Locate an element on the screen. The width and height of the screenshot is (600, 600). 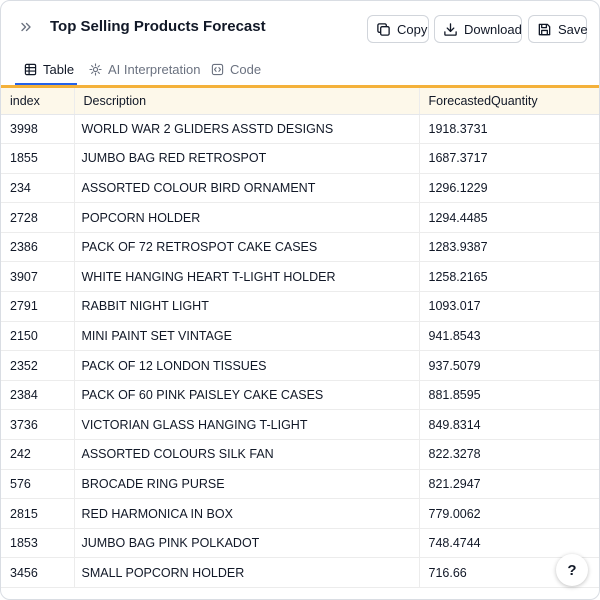
cell-description: ASSORTED COLOURS SILK FAN is located at coordinates (247, 454).